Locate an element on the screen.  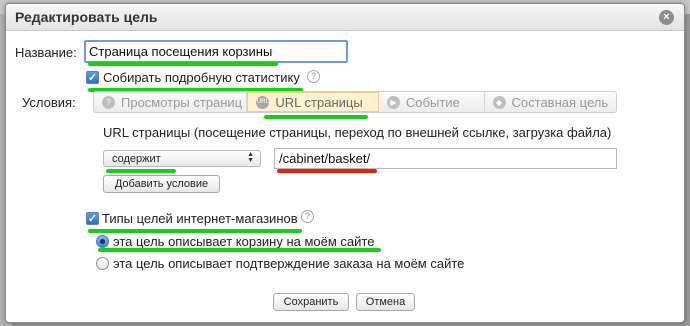
tab-label: Просмотры страниц is located at coordinates (182, 102).